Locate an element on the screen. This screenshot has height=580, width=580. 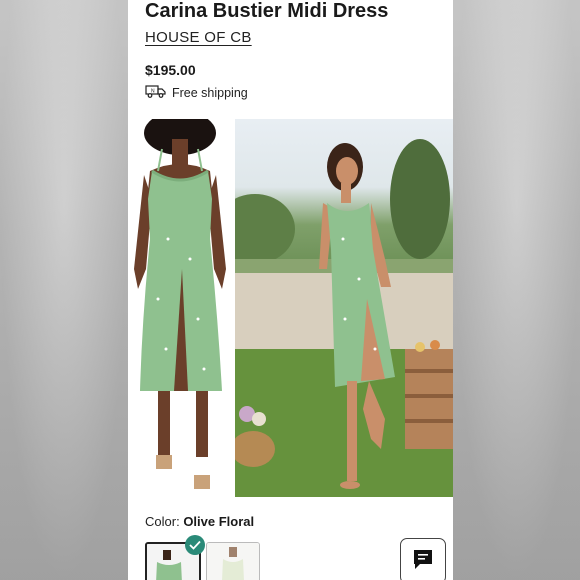
shipping-info: N Free shipping is located at coordinates (196, 92).